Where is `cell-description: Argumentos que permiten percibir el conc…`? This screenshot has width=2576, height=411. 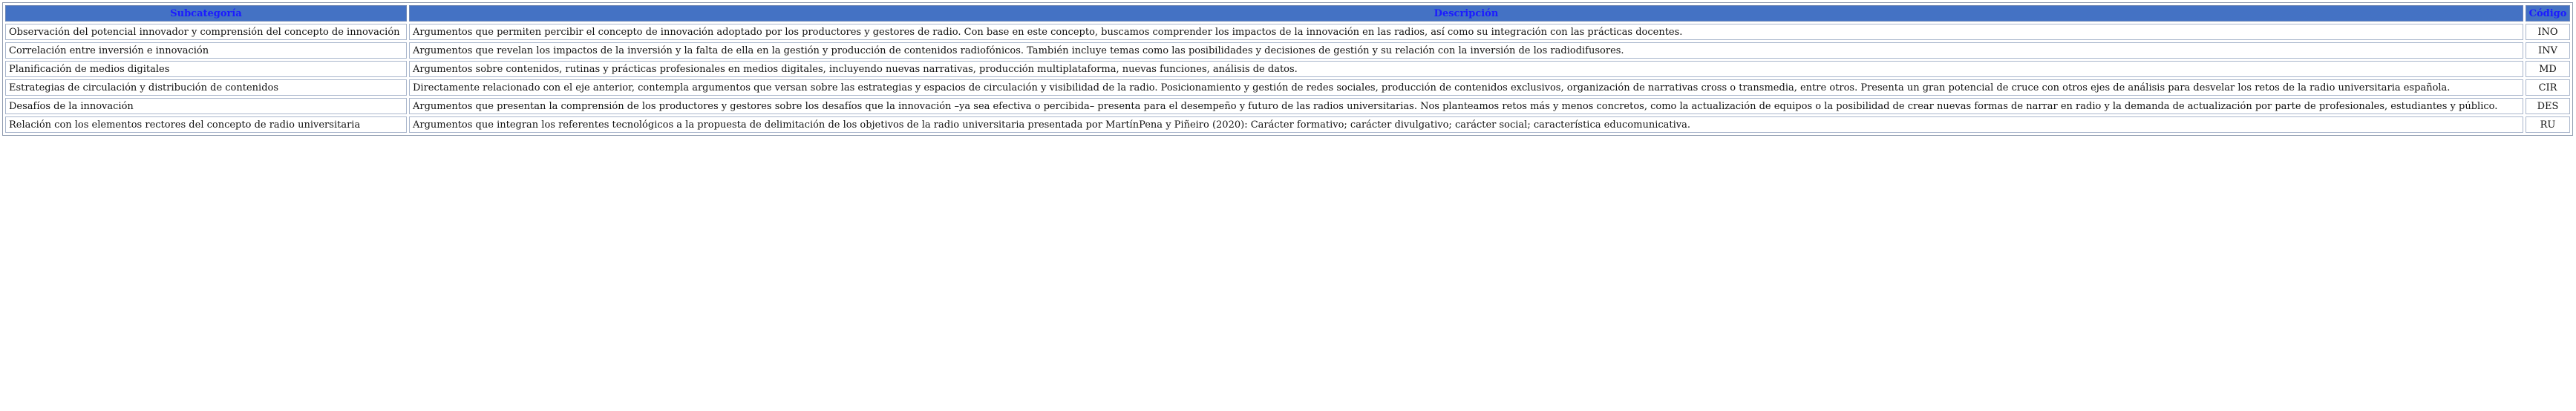
cell-description: Argumentos que permiten percibir el conc… is located at coordinates (1466, 32).